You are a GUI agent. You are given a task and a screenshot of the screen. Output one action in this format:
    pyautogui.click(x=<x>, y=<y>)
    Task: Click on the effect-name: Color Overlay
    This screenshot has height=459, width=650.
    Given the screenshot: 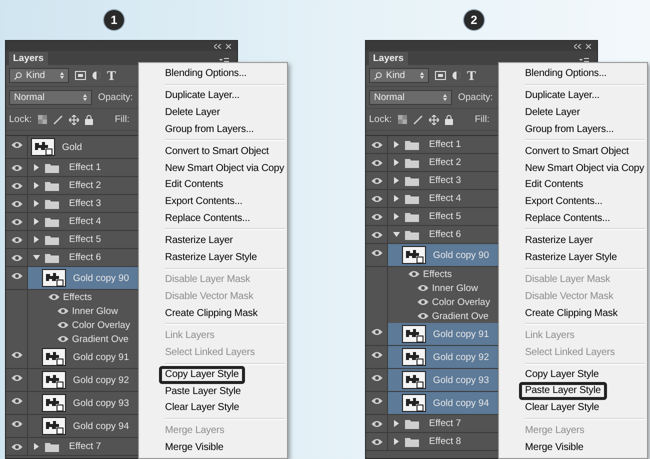 What is the action you would take?
    pyautogui.click(x=461, y=302)
    